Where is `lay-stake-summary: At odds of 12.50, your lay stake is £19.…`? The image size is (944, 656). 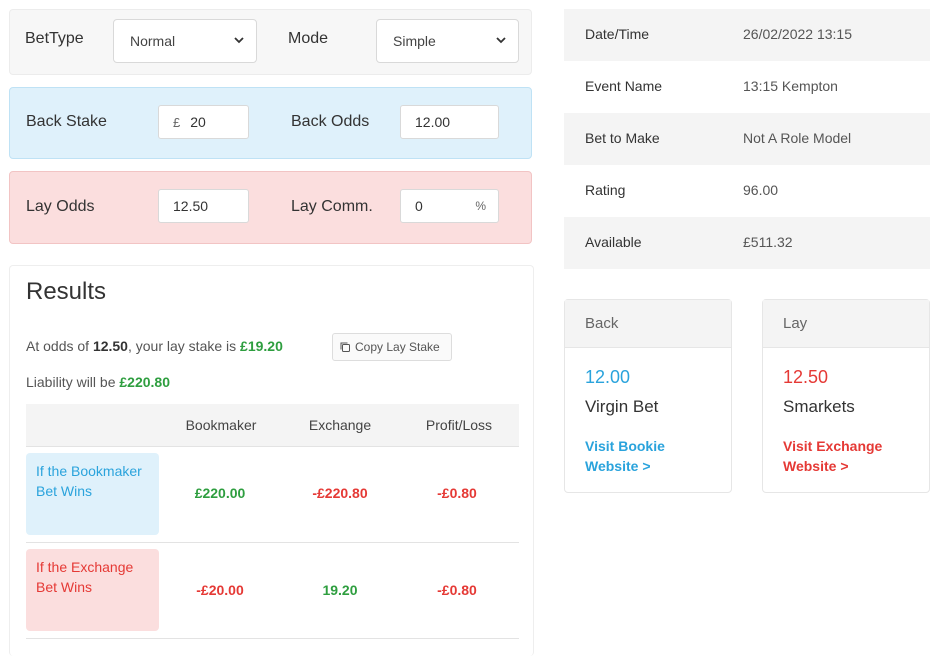 lay-stake-summary: At odds of 12.50, your lay stake is £19.… is located at coordinates (154, 346).